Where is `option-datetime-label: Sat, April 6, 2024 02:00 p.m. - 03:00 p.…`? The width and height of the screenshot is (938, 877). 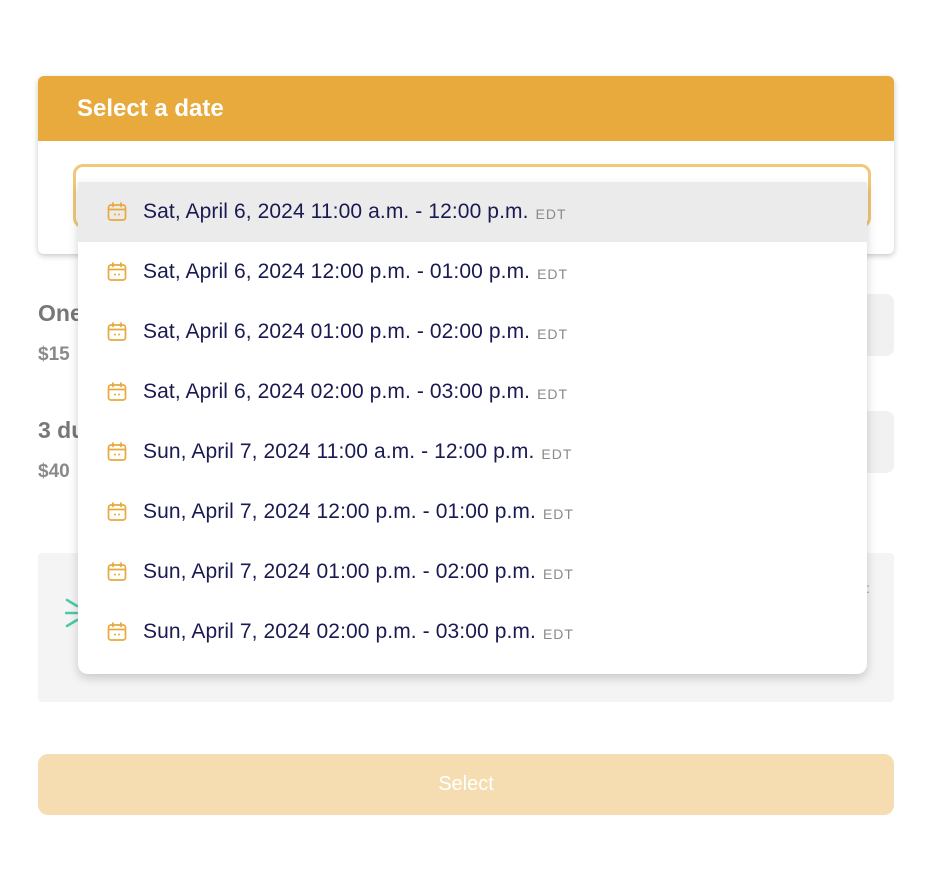 option-datetime-label: Sat, April 6, 2024 02:00 p.m. - 03:00 p.… is located at coordinates (337, 391).